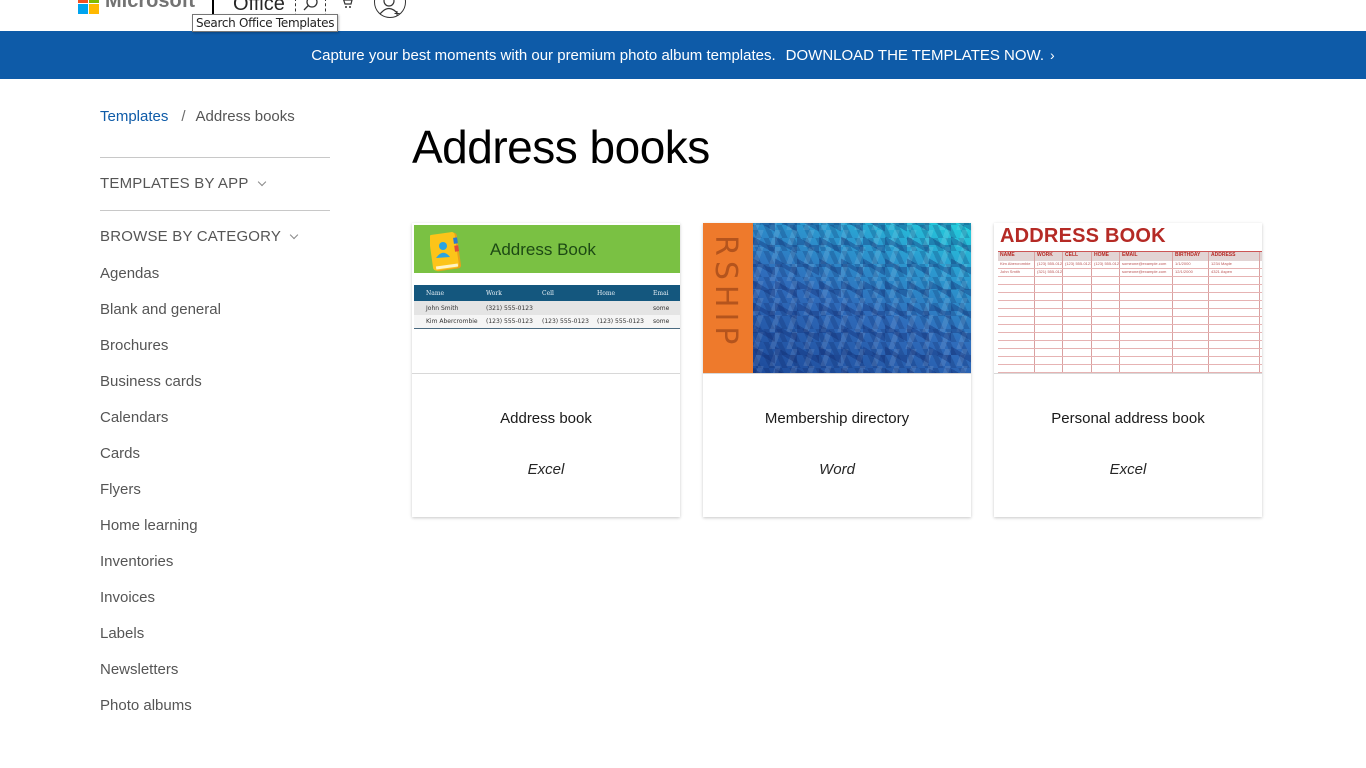 The width and height of the screenshot is (1366, 768). I want to click on breadcrumb: Templates / Address books, so click(197, 116).